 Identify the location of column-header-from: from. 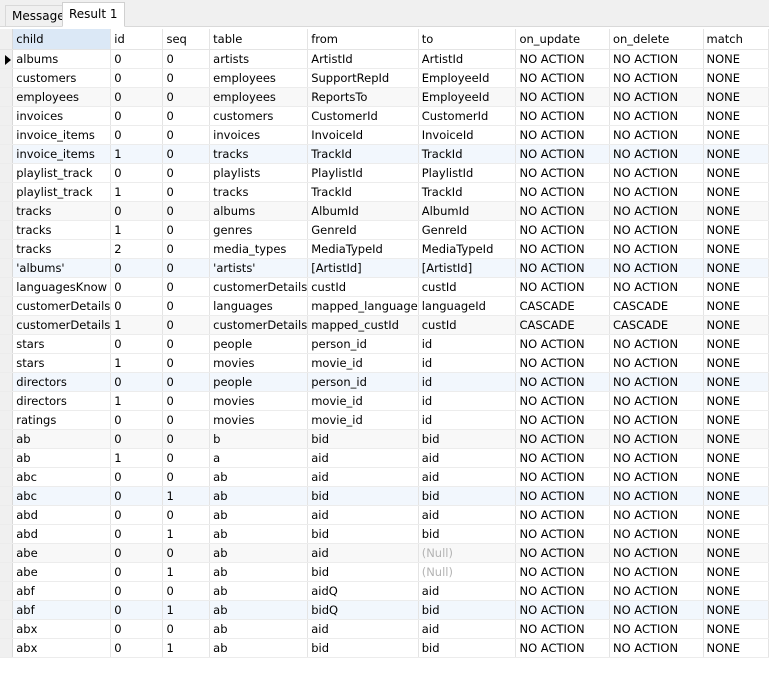
(363, 39).